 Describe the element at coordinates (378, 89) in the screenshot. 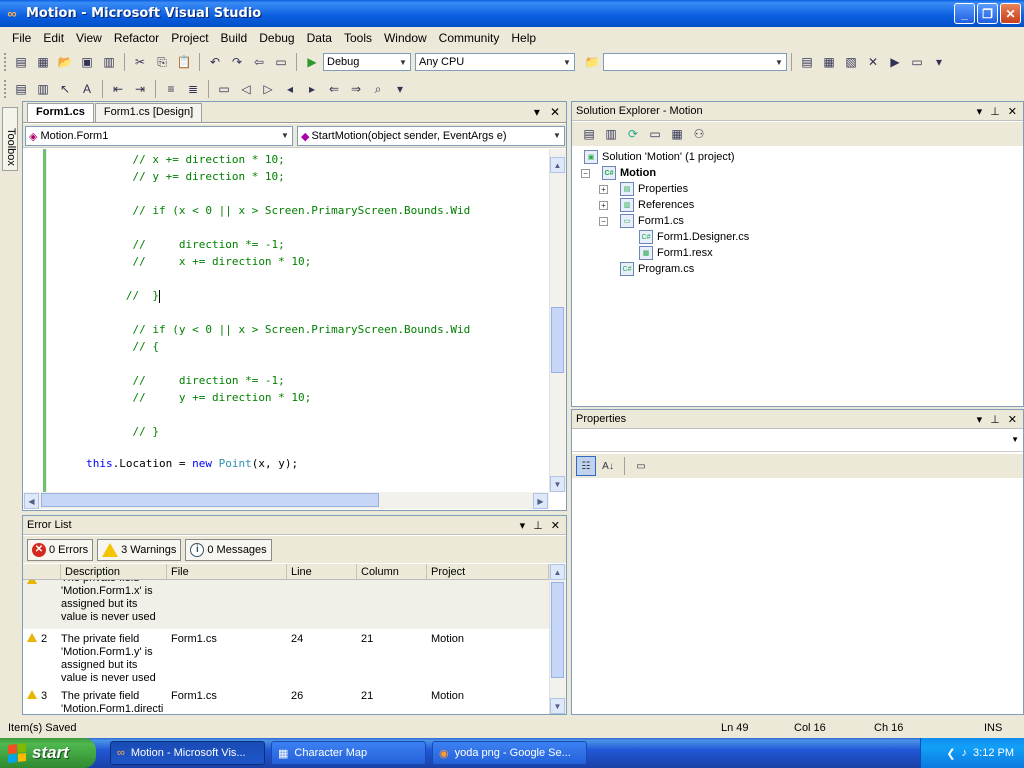

I see `clear-bookmarks-icon: ⌕` at that location.